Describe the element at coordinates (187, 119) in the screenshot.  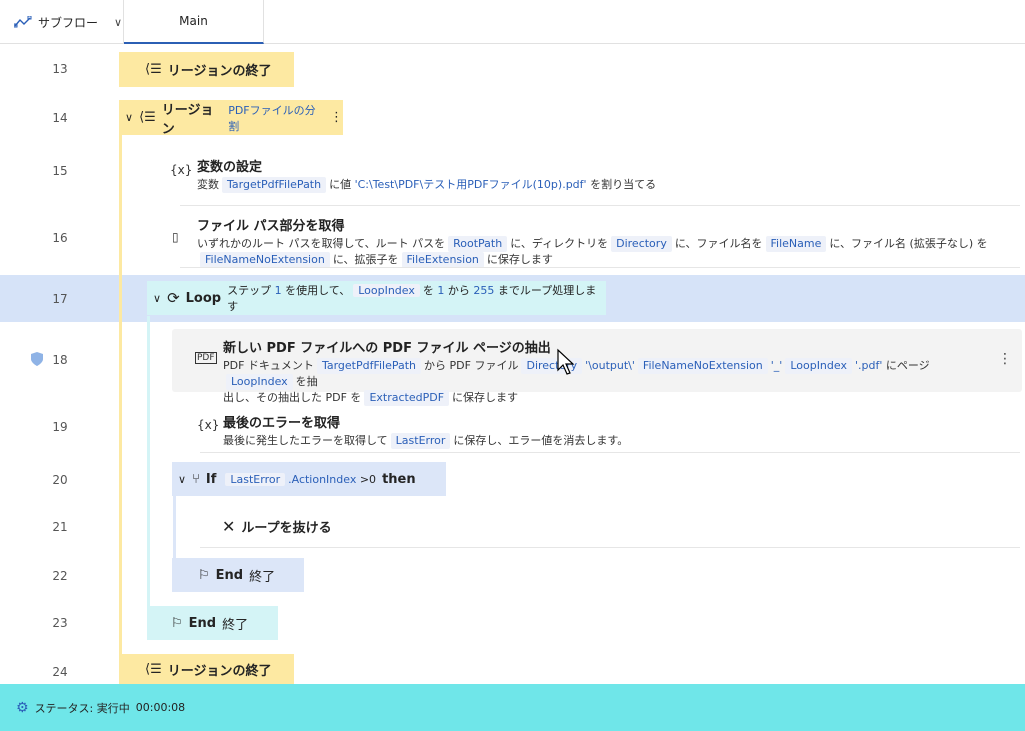
I see `region-label: リージョン` at that location.